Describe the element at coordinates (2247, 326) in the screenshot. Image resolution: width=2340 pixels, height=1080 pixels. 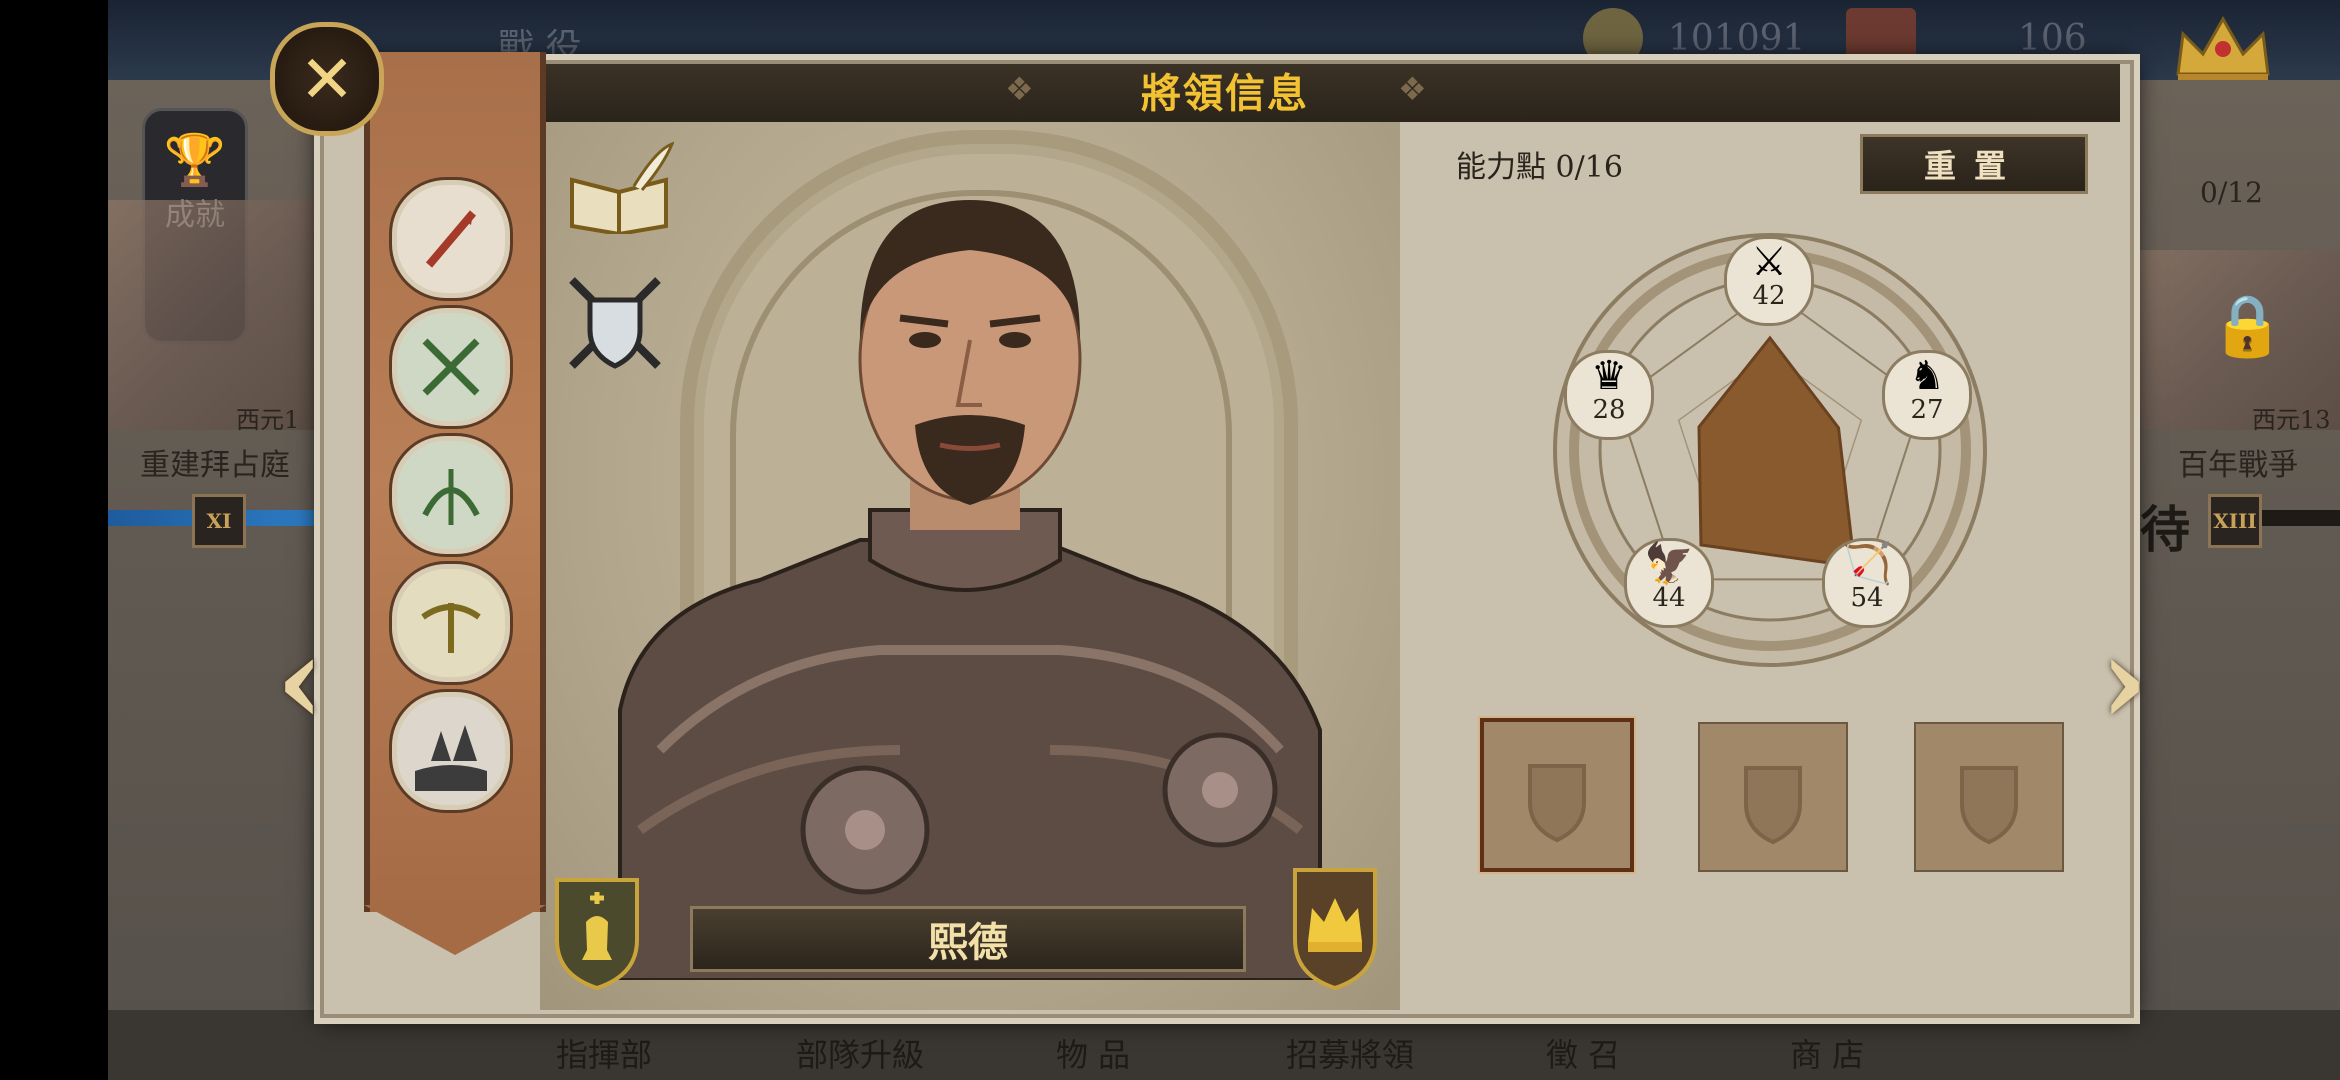
I see `lock-icon: 🔒` at that location.